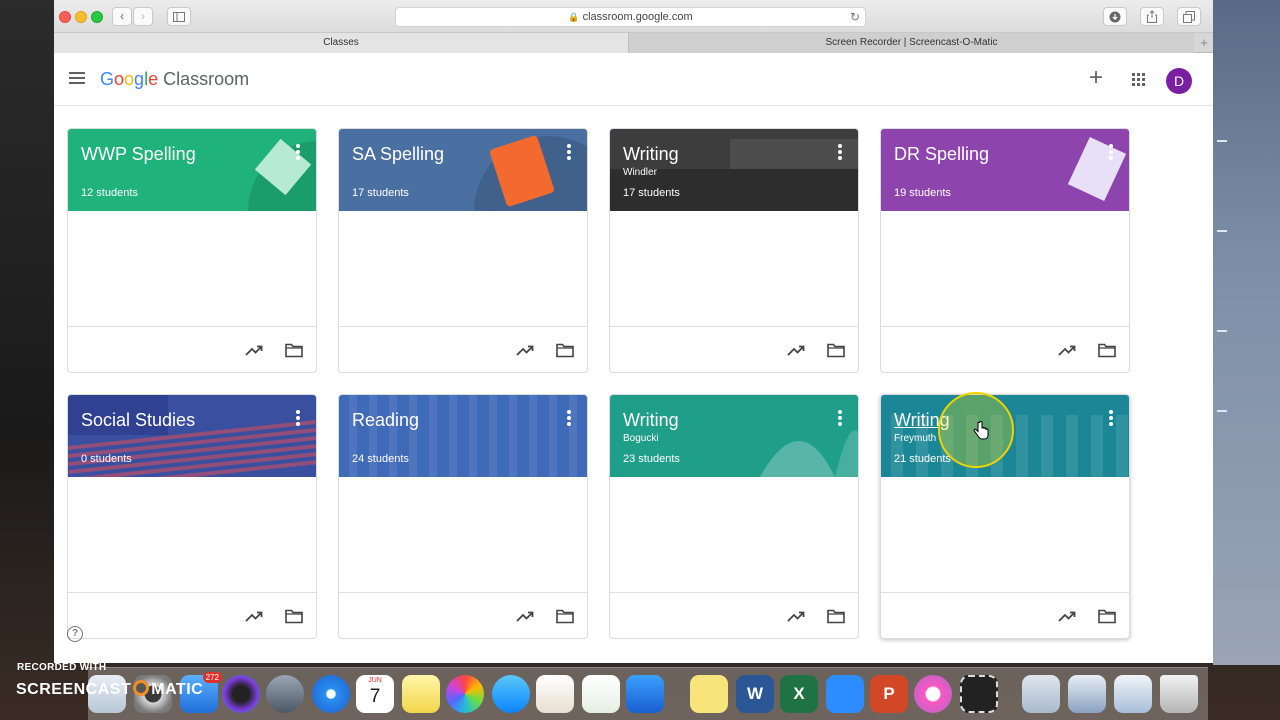 The image size is (1280, 720). Describe the element at coordinates (979, 694) in the screenshot. I see `screenshot-dock-icon` at that location.